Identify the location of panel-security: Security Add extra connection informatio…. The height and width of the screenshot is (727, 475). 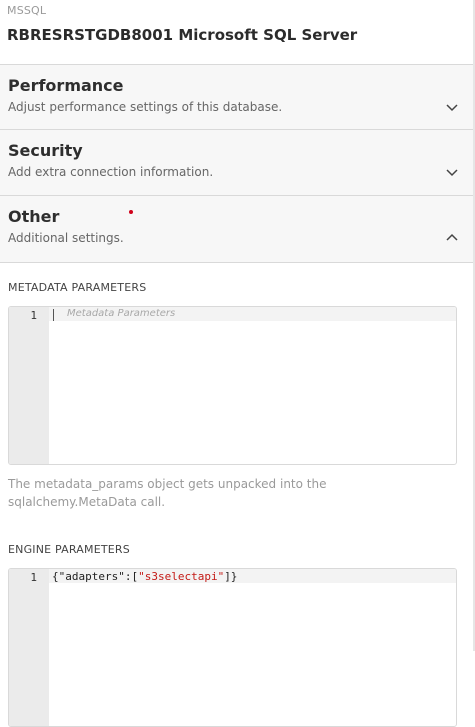
(237, 162).